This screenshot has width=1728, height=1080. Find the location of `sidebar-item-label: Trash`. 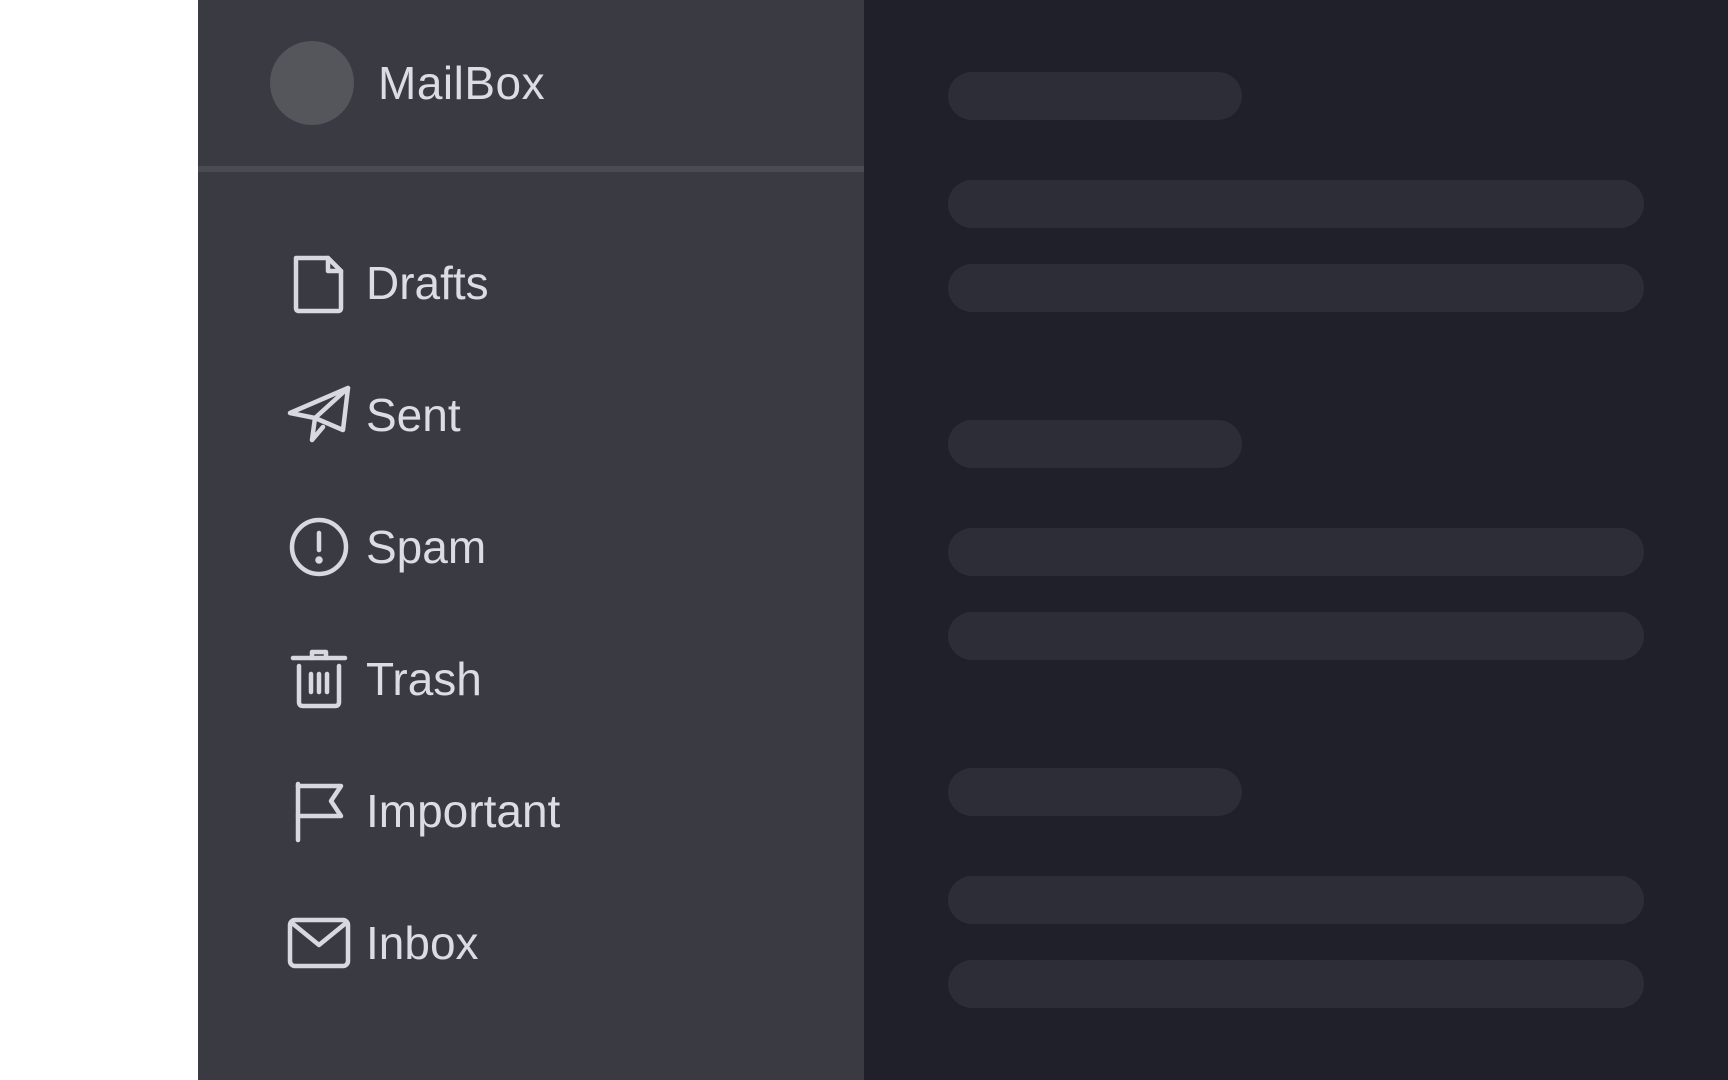

sidebar-item-label: Trash is located at coordinates (424, 679).